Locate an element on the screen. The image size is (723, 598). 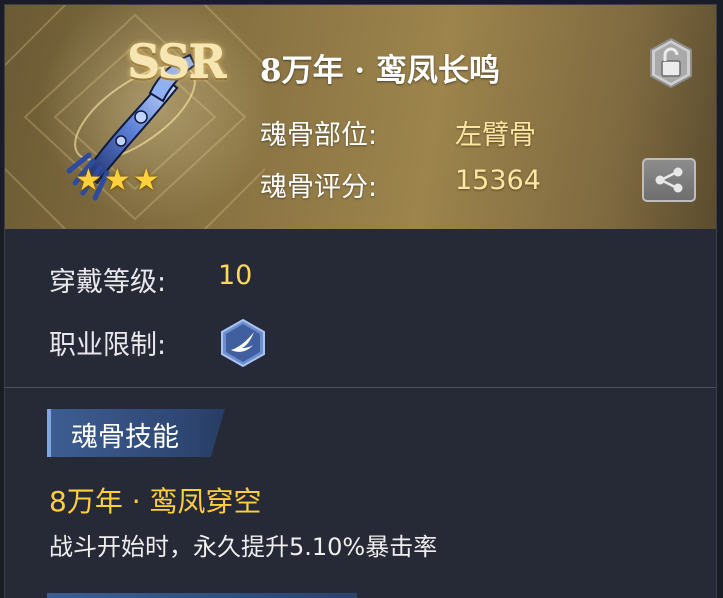
next-section-tab is located at coordinates (202, 595).